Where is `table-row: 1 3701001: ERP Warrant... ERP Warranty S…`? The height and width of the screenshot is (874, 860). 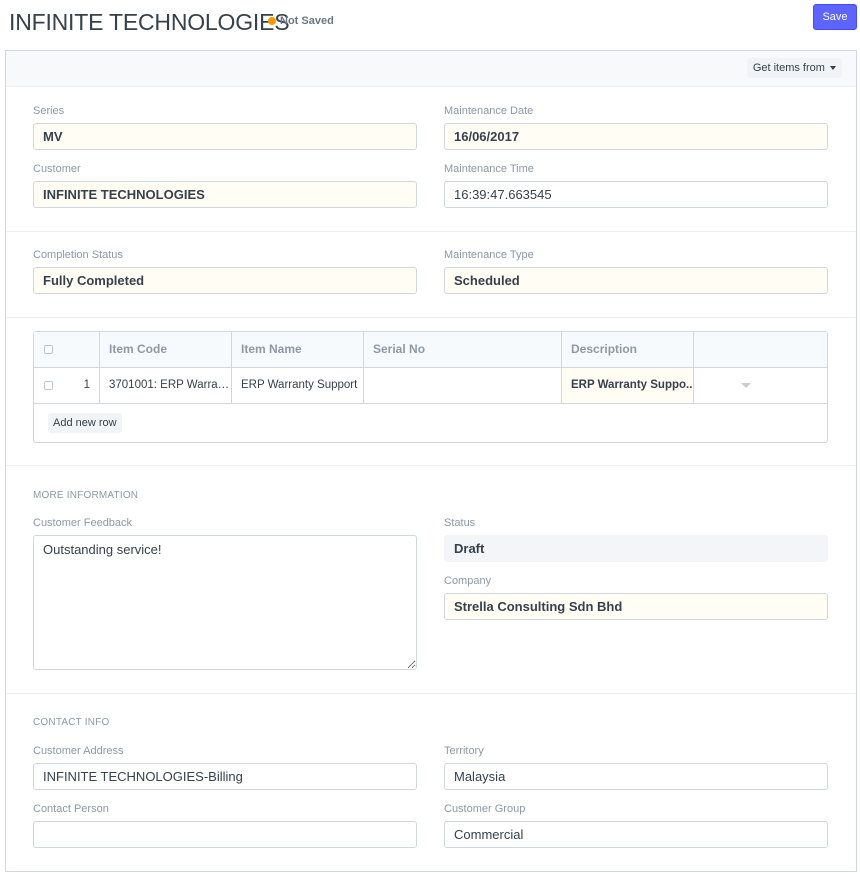 table-row: 1 3701001: ERP Warrant... ERP Warranty S… is located at coordinates (430, 386).